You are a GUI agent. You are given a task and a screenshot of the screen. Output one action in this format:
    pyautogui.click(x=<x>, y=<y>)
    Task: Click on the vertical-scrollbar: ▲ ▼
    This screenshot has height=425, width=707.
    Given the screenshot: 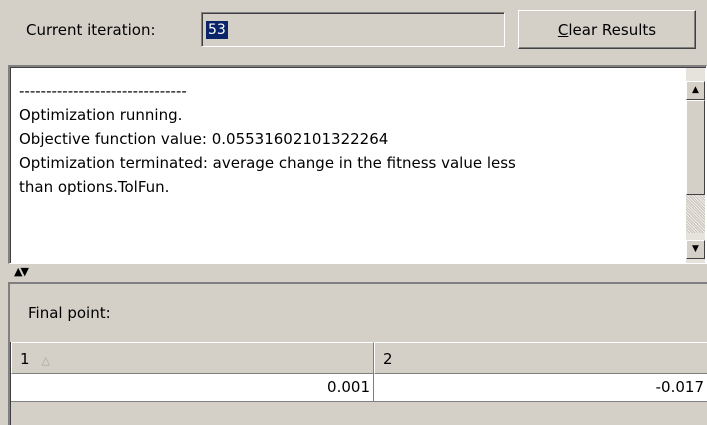 What is the action you would take?
    pyautogui.click(x=695, y=165)
    